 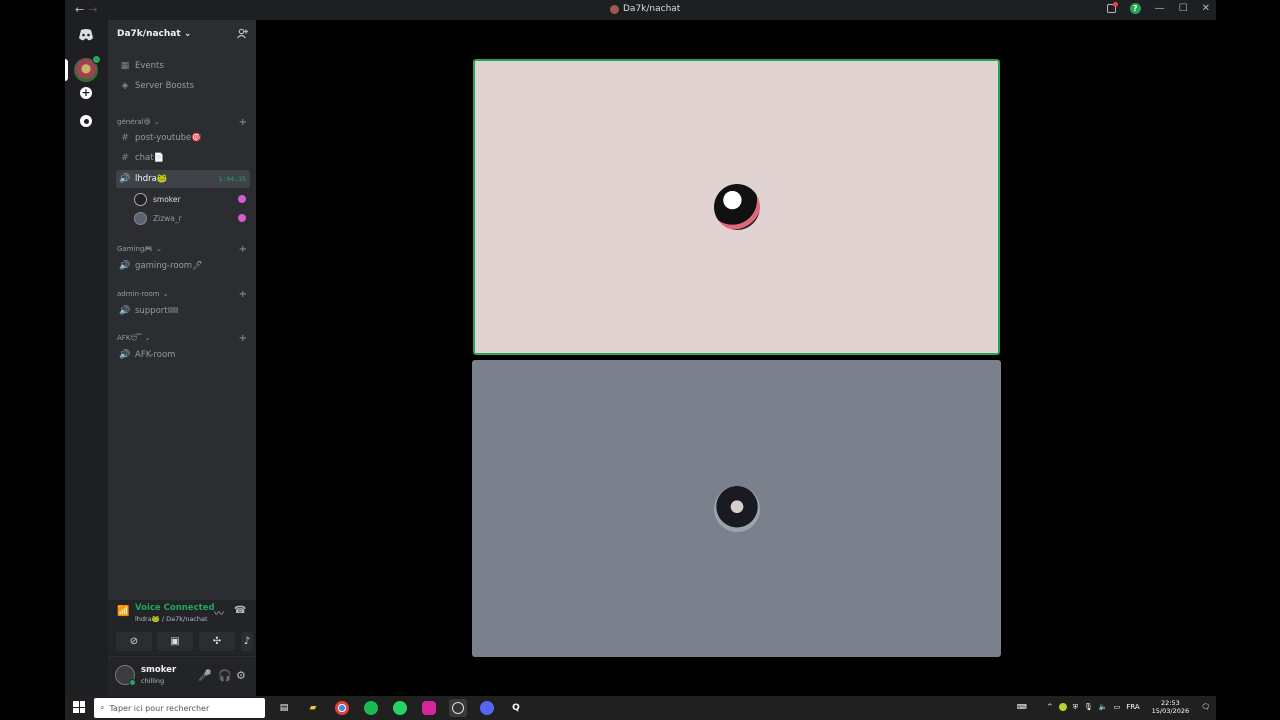 What do you see at coordinates (183, 66) in the screenshot?
I see `events-item: ▦ Events` at bounding box center [183, 66].